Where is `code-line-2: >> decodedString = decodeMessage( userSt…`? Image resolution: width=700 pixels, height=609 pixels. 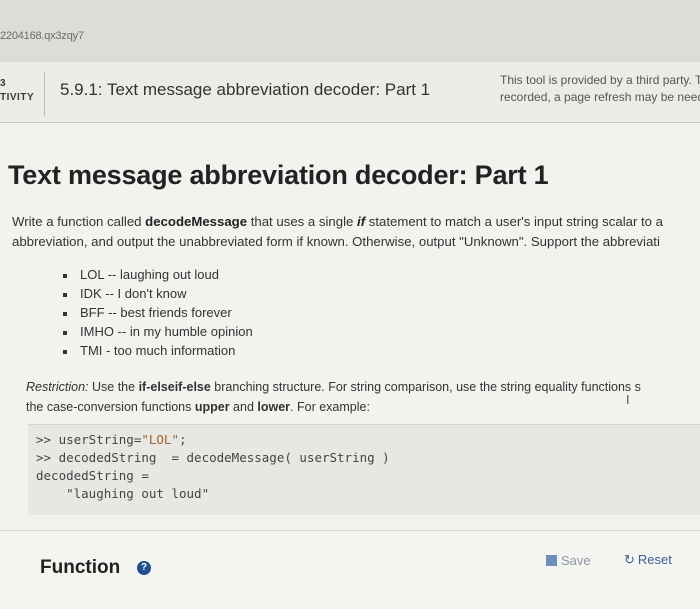
code-line-2: >> decodedString = decodeMessage( userSt… is located at coordinates (213, 457).